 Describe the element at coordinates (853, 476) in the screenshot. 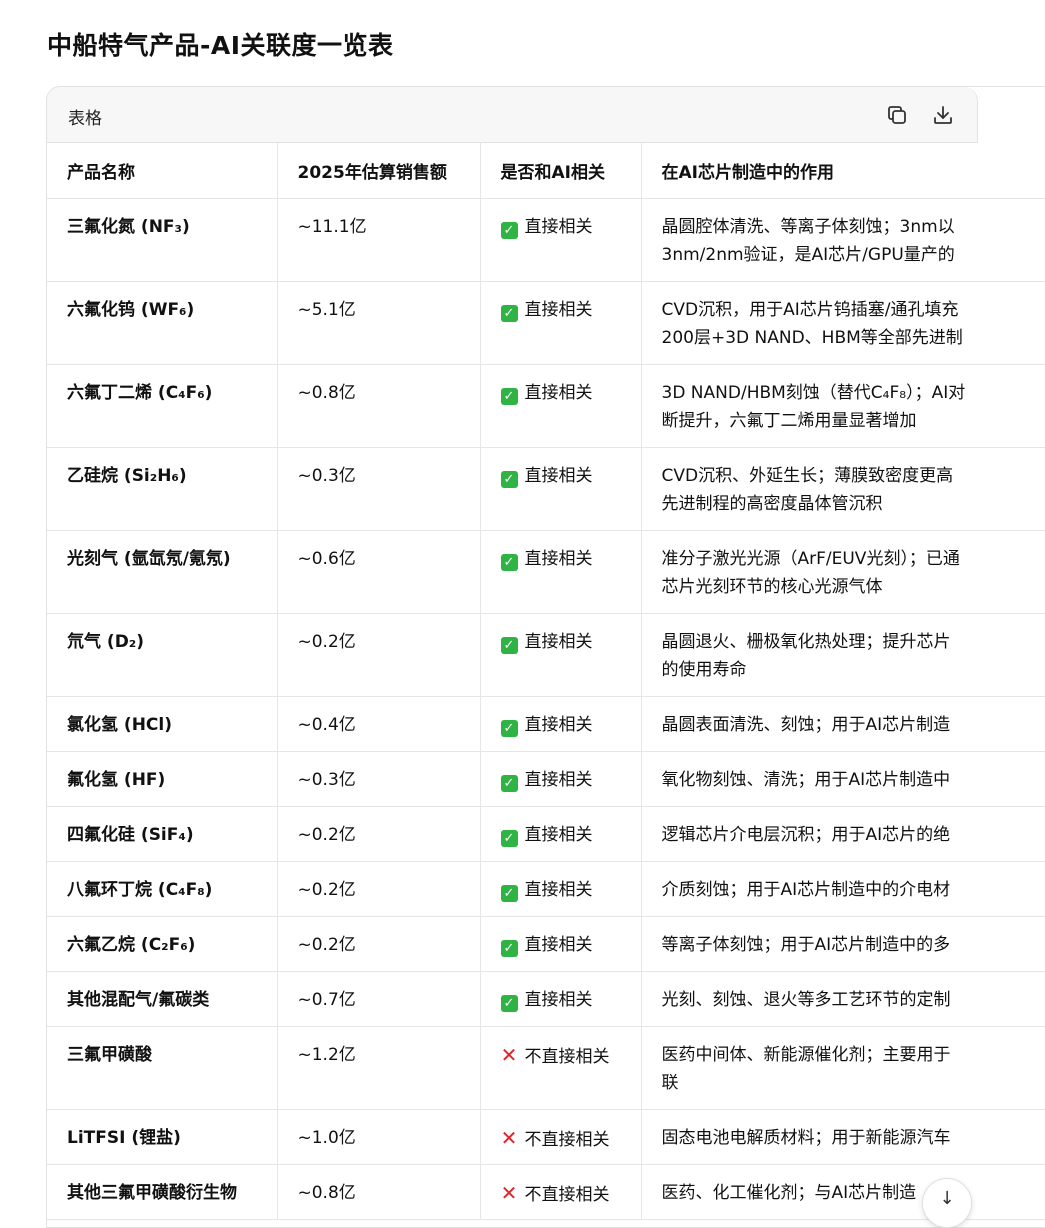

I see `role-text-line: CVD沉积、外延生长；薄膜致密度更高` at that location.